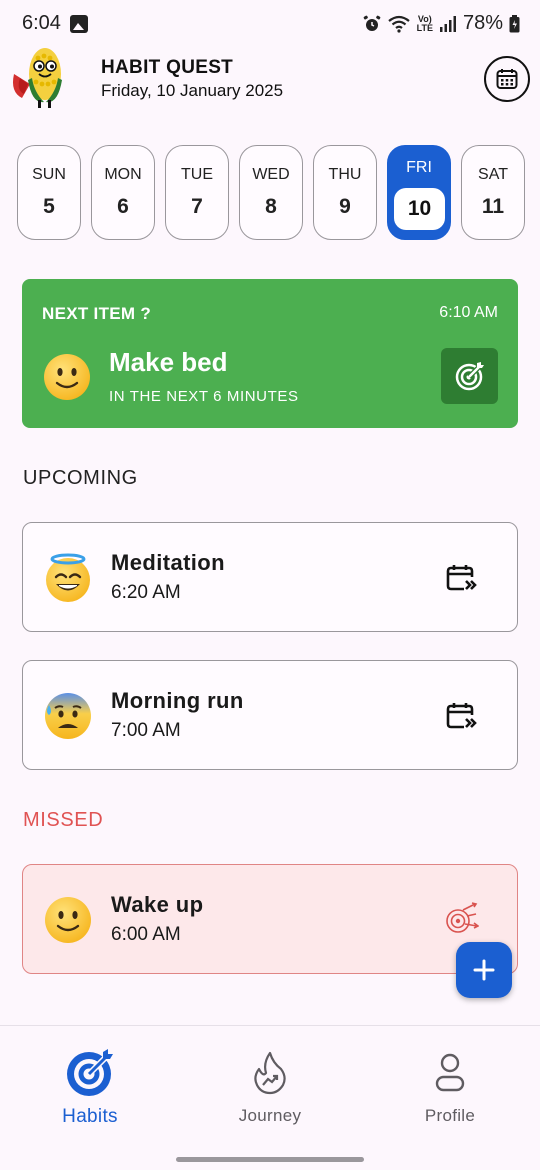  I want to click on nav-profile: Profile, so click(450, 1086).